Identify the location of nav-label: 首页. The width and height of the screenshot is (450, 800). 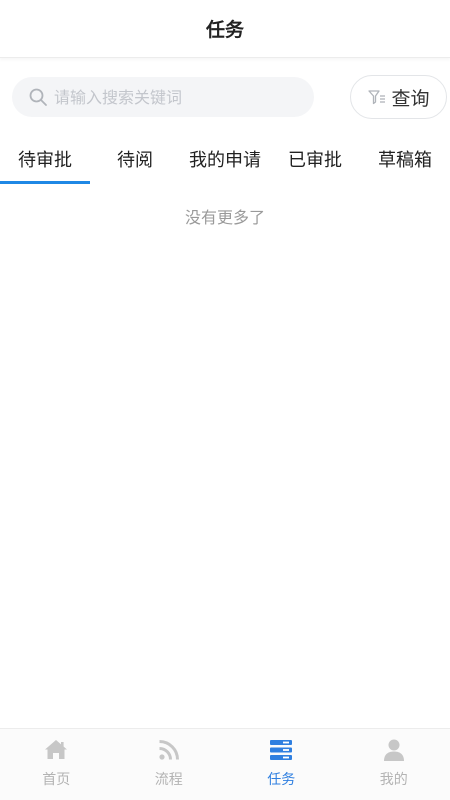
(56, 780).